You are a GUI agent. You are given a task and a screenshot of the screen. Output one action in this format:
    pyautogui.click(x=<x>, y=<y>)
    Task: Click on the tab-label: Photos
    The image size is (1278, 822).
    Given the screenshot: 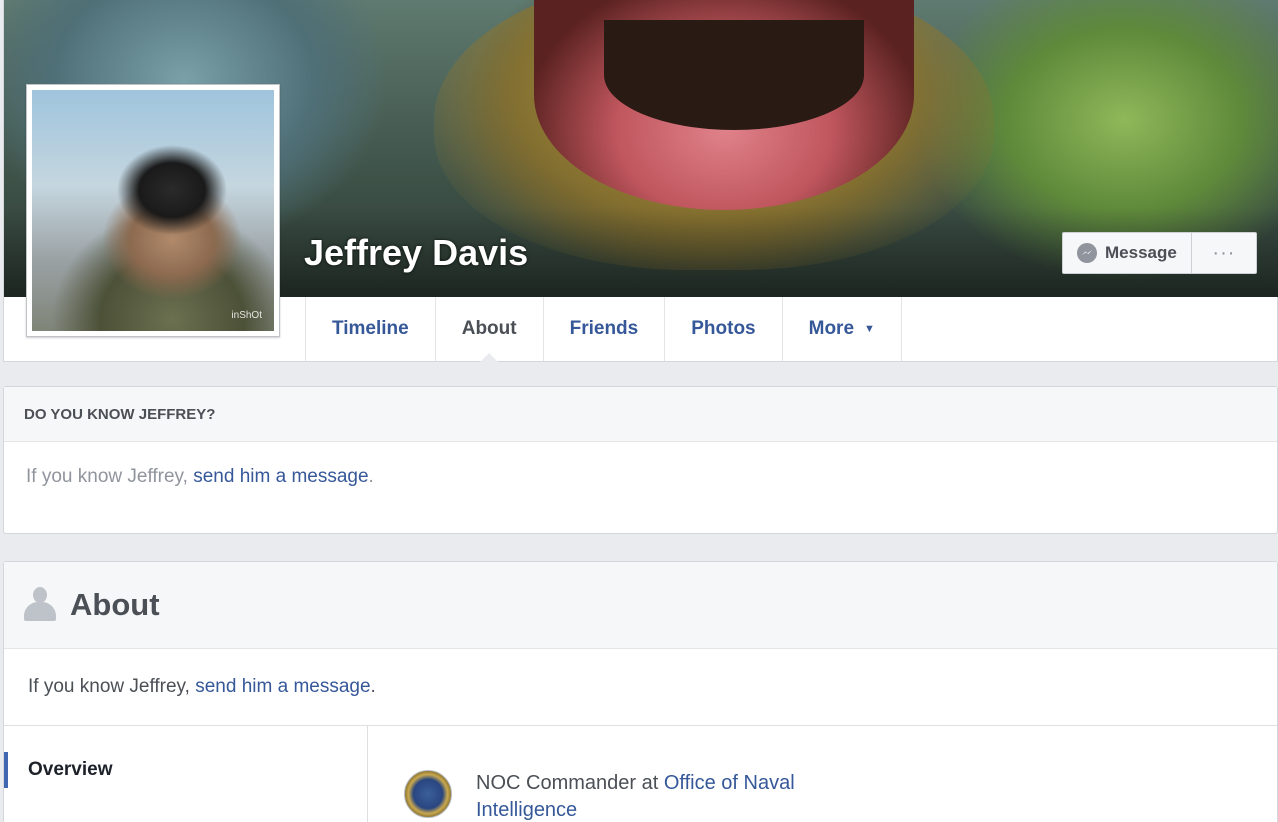 What is the action you would take?
    pyautogui.click(x=723, y=328)
    